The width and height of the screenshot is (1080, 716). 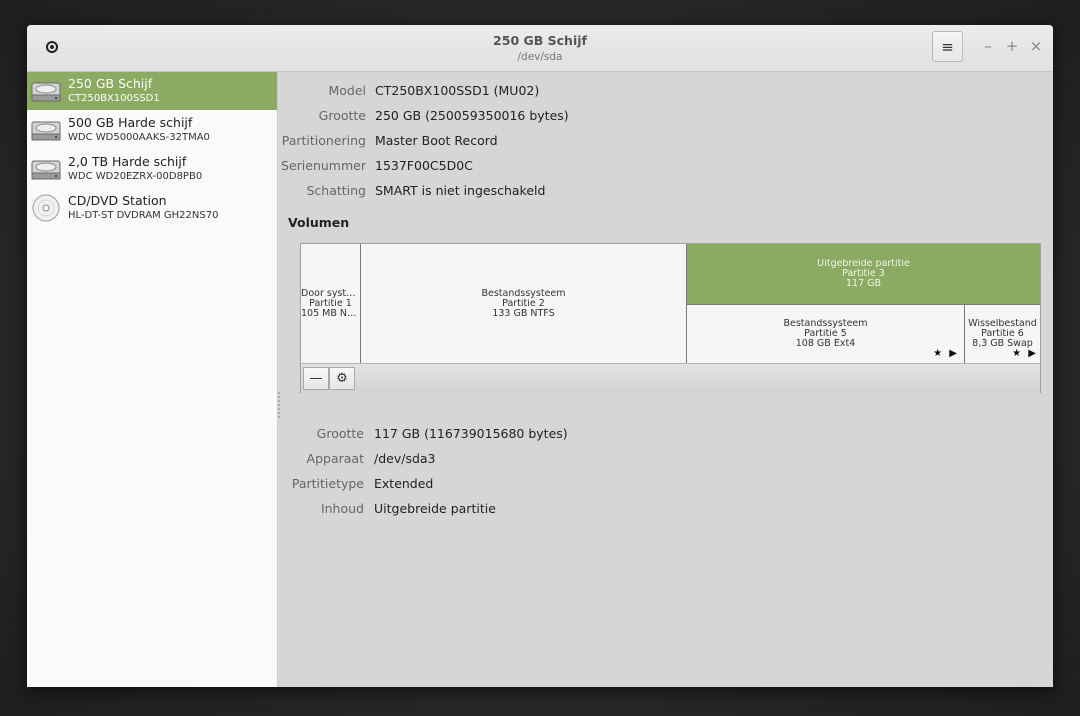 I want to click on drive-model: WDC WD5000AAKS-32TMA0, so click(x=139, y=137).